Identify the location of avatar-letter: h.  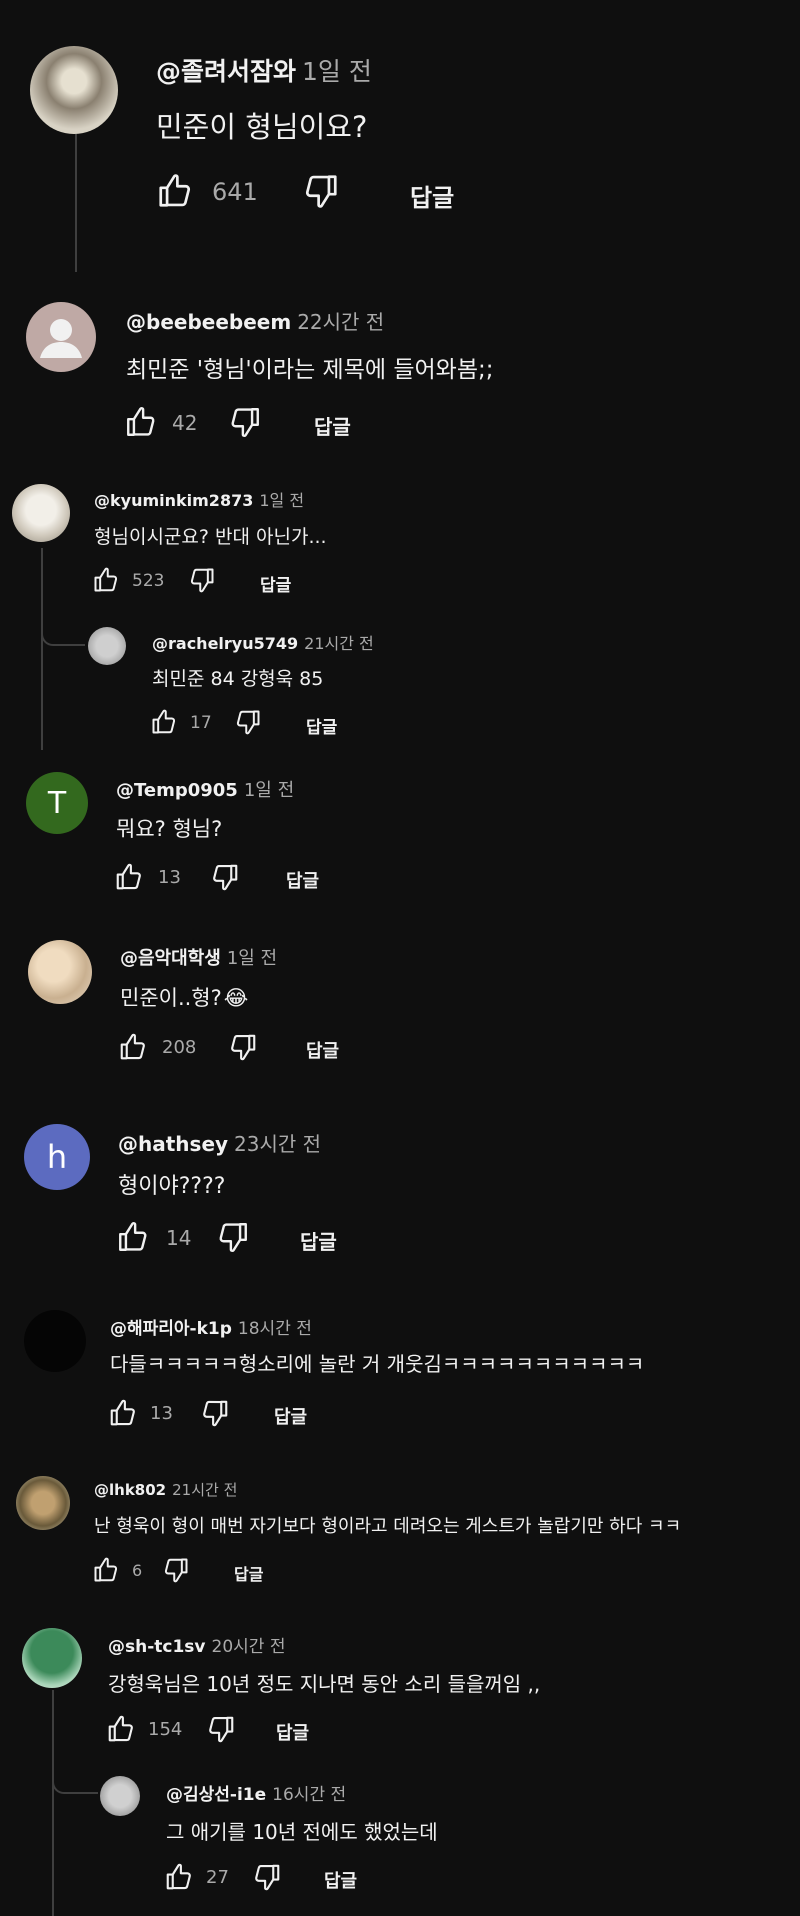
(57, 1157).